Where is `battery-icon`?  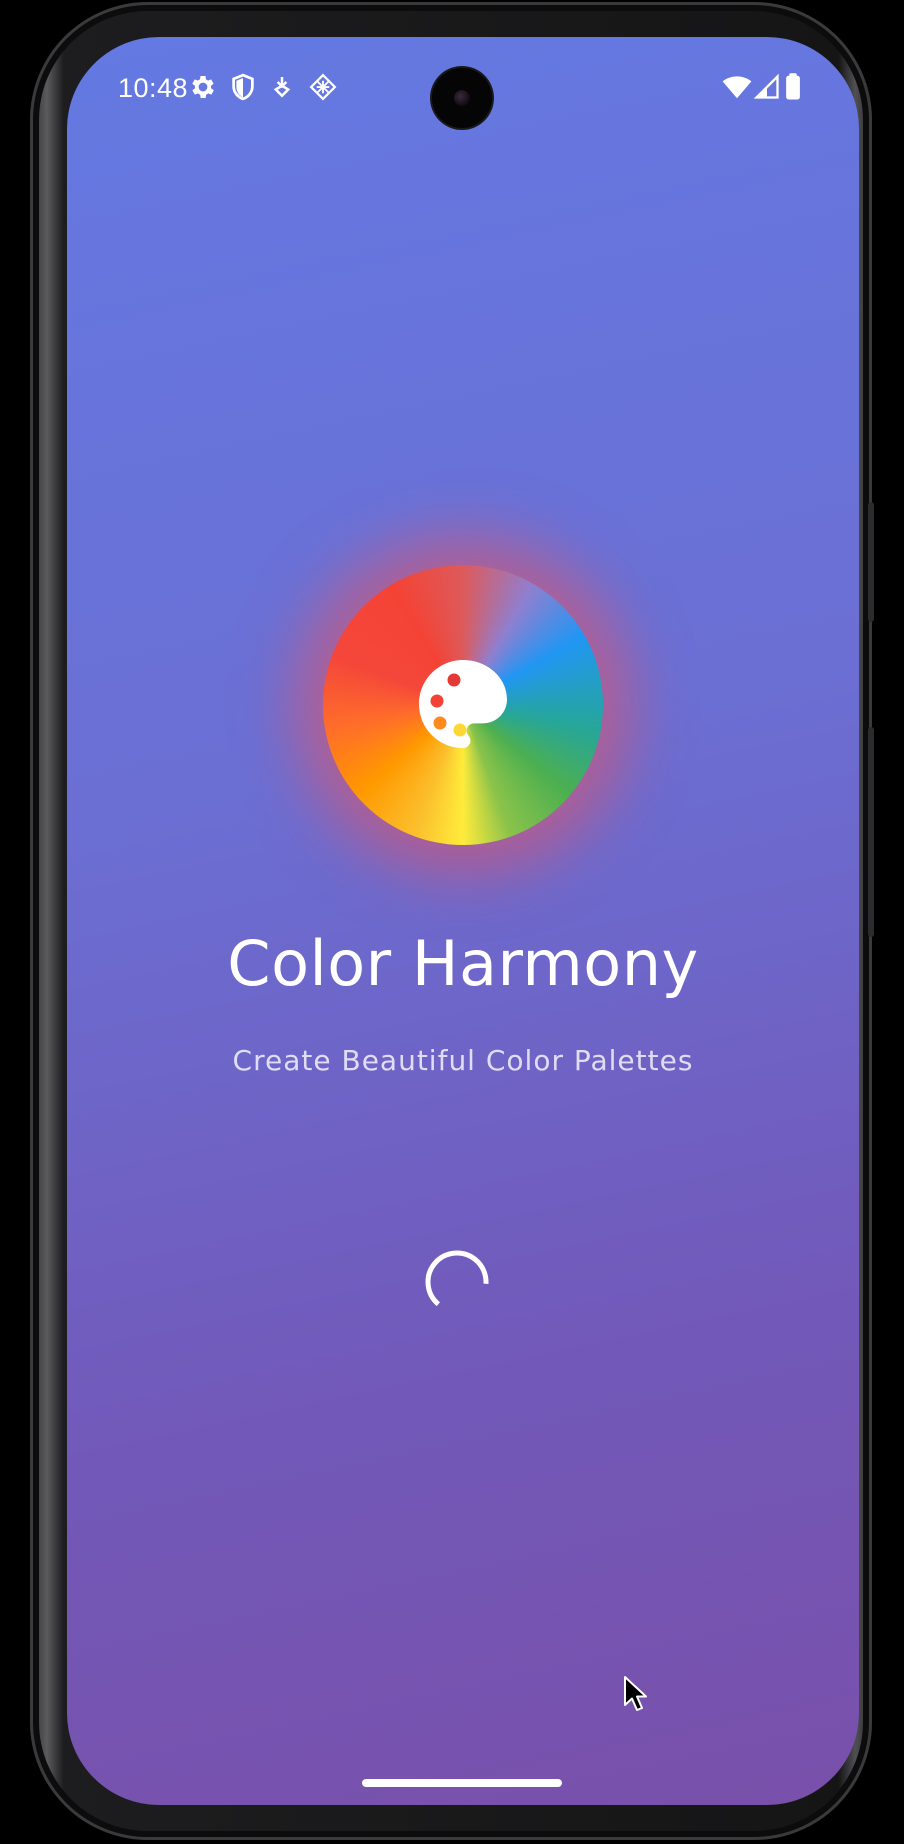 battery-icon is located at coordinates (793, 86).